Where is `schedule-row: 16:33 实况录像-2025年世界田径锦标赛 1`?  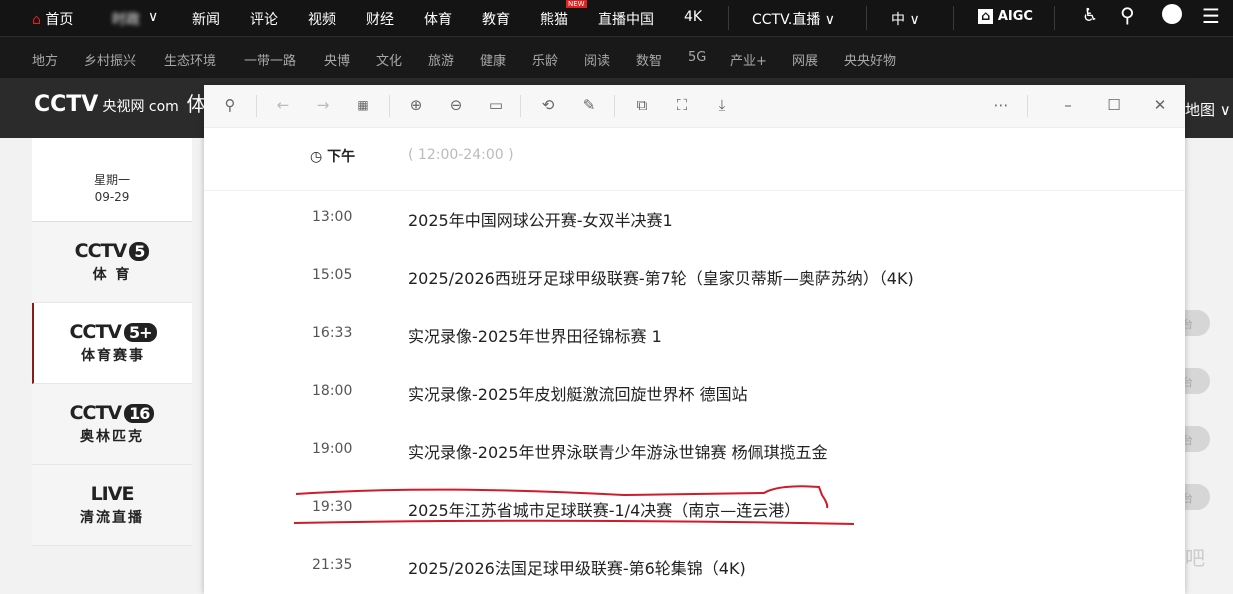 schedule-row: 16:33 实况录像-2025年世界田径锦标赛 1 is located at coordinates (694, 336).